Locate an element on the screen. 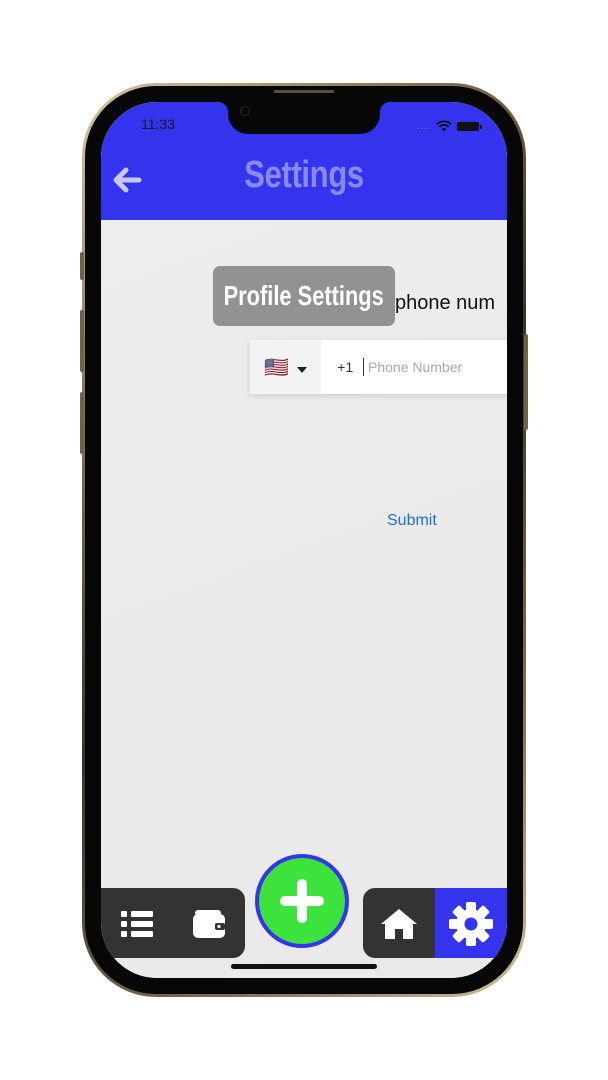 This screenshot has height=1080, width=608. add-button is located at coordinates (302, 901).